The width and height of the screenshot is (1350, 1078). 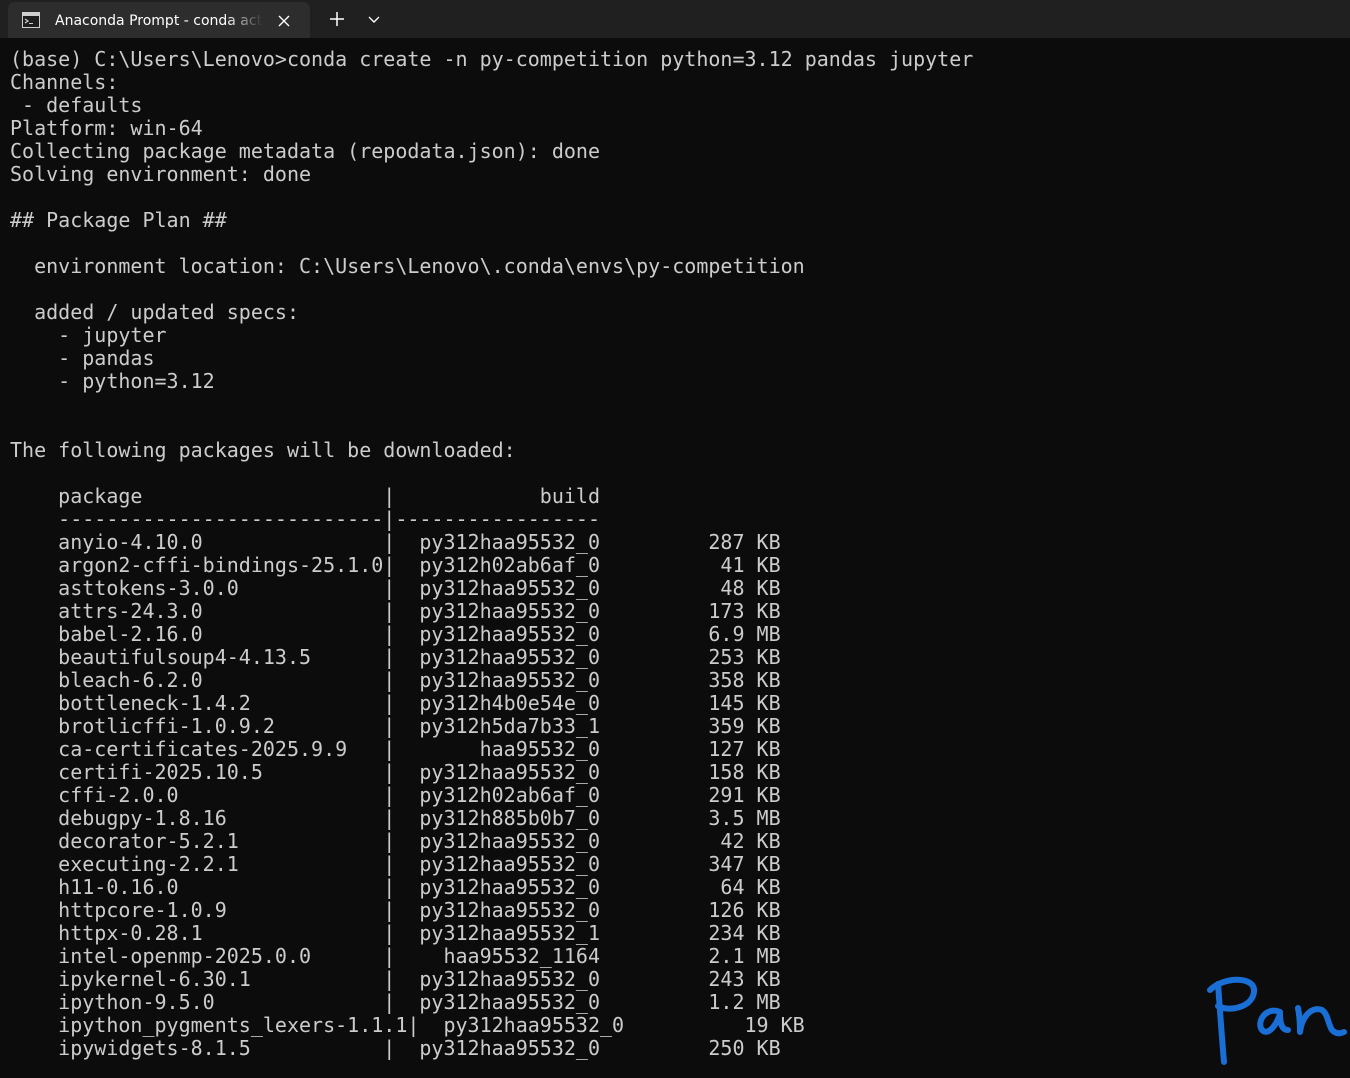 What do you see at coordinates (88, 335) in the screenshot?
I see `terminal-line: - jupyter` at bounding box center [88, 335].